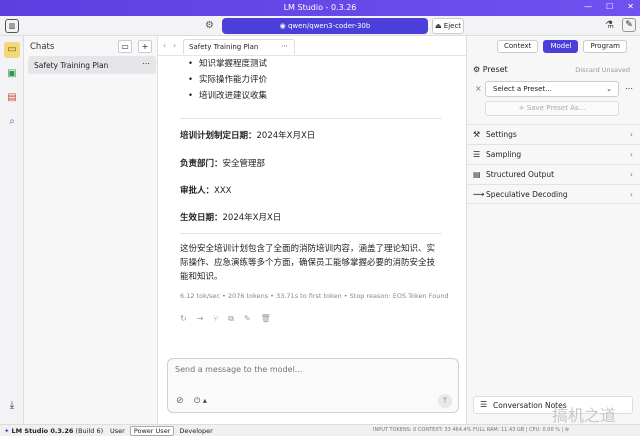 Image resolution: width=640 pixels, height=436 pixels. What do you see at coordinates (218, 136) in the screenshot?
I see `field-key: 培训计划制定日期：` at bounding box center [218, 136].